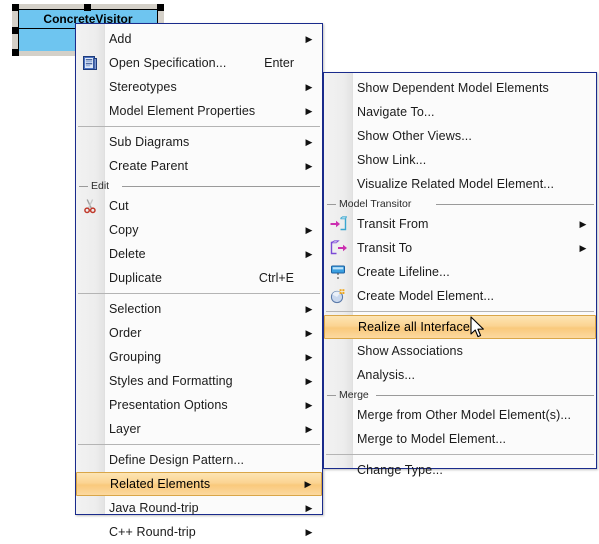 The height and width of the screenshot is (544, 599). Describe the element at coordinates (460, 395) in the screenshot. I see `menu-group-separator: Merge` at that location.